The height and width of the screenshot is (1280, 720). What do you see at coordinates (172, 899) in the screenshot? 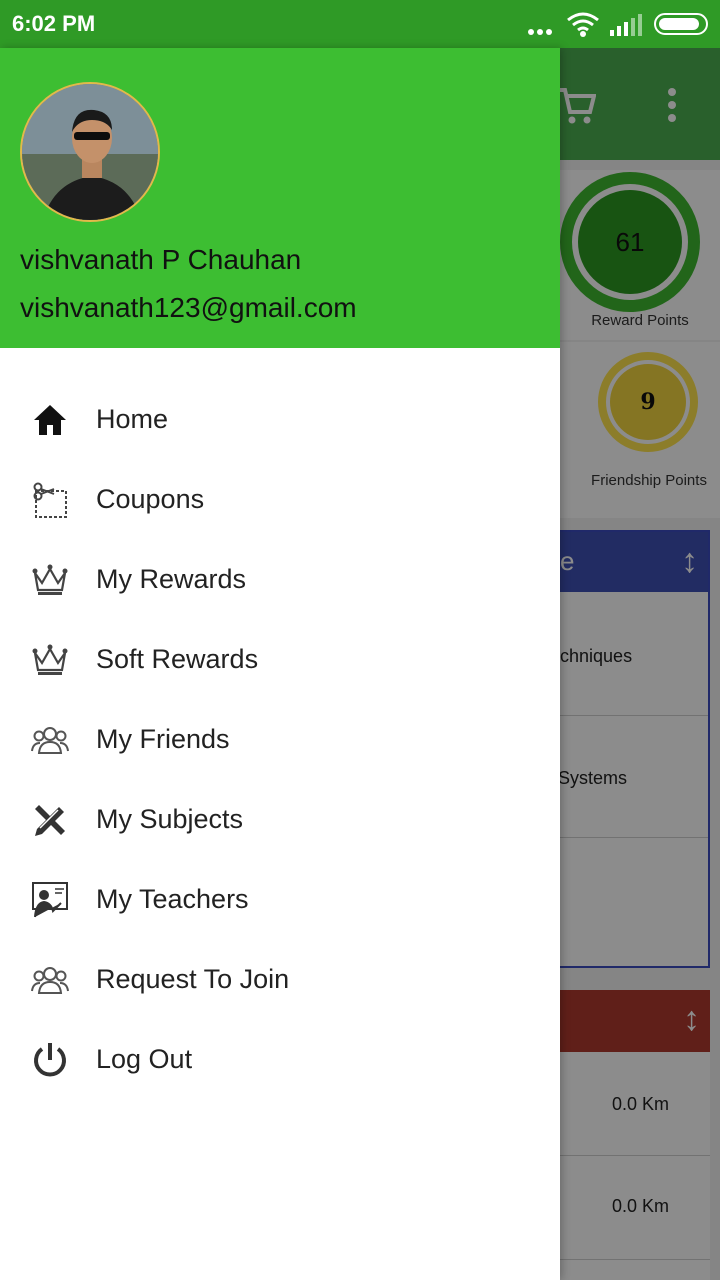
I see `menu-item-label: My Teachers` at bounding box center [172, 899].